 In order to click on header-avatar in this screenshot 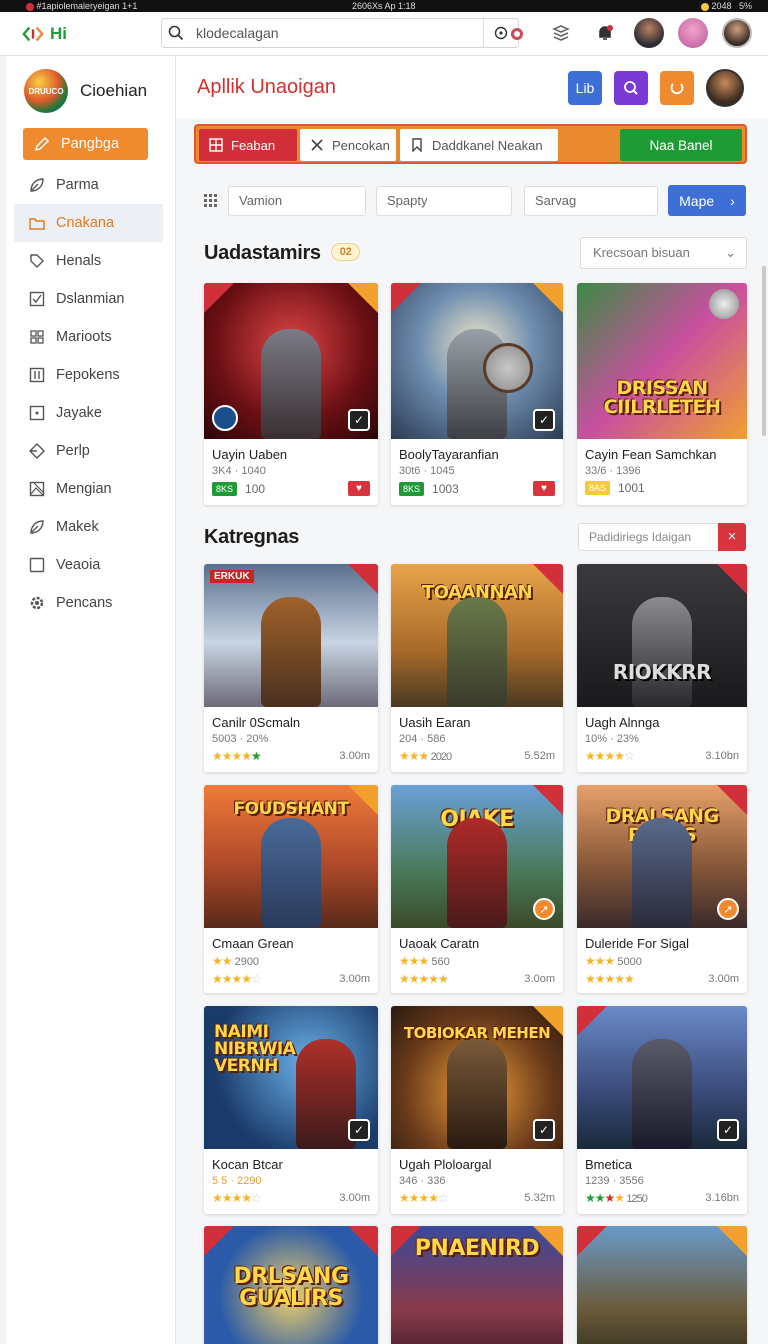, I will do `click(725, 88)`.